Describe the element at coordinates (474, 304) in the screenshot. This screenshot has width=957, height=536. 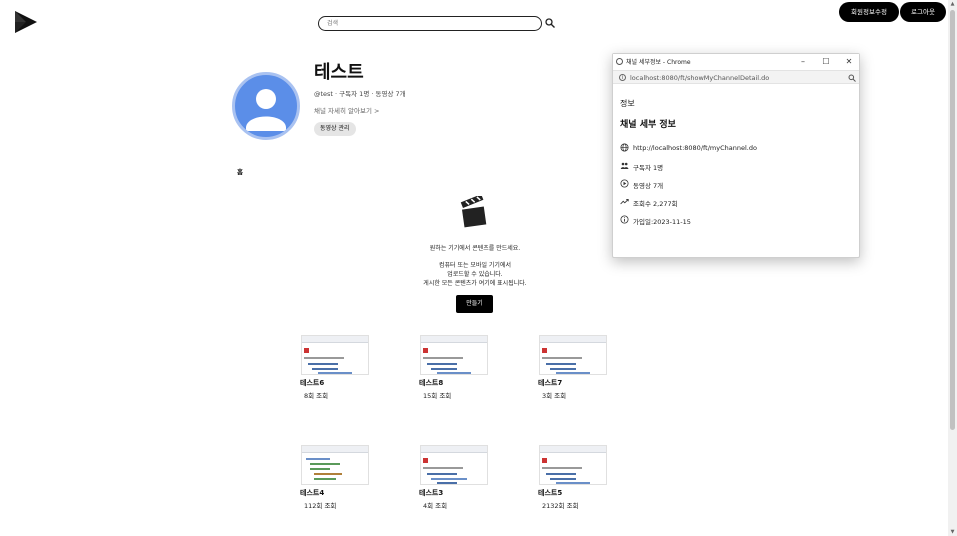
I see `create-button: 만들기` at that location.